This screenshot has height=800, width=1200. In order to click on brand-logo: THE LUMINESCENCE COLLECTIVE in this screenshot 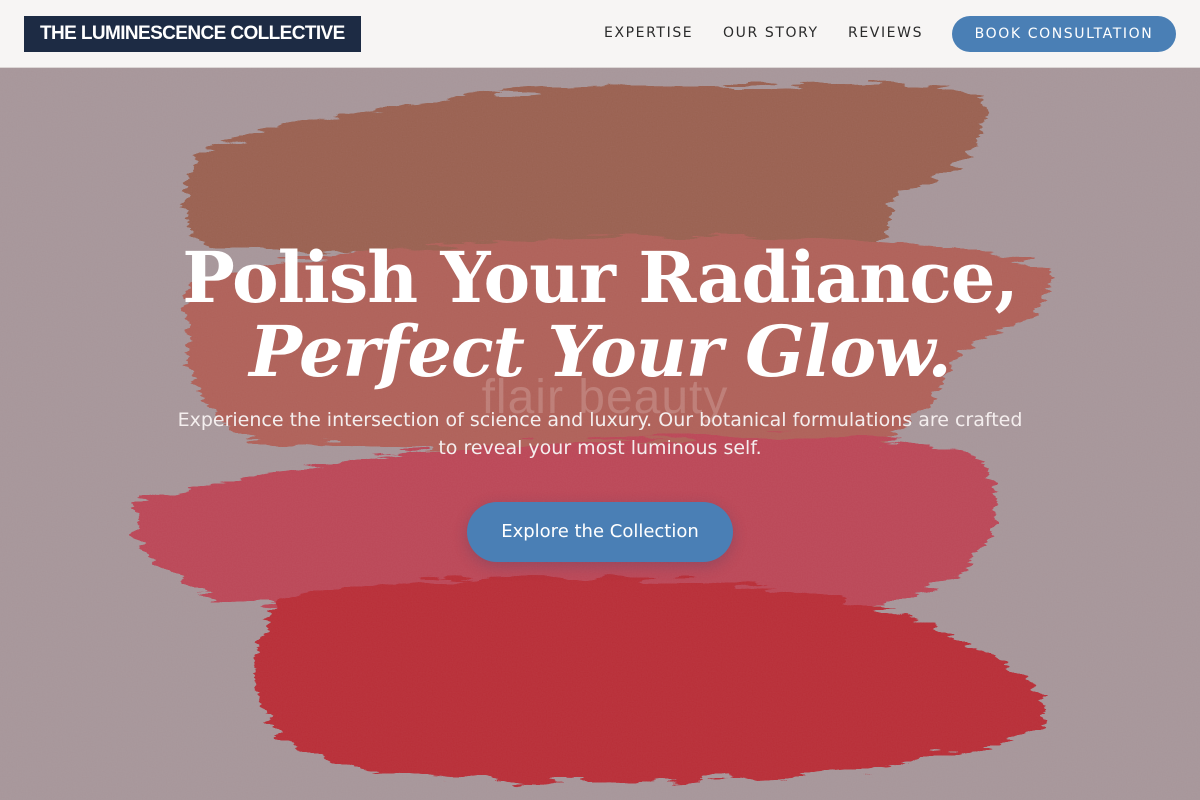, I will do `click(192, 34)`.